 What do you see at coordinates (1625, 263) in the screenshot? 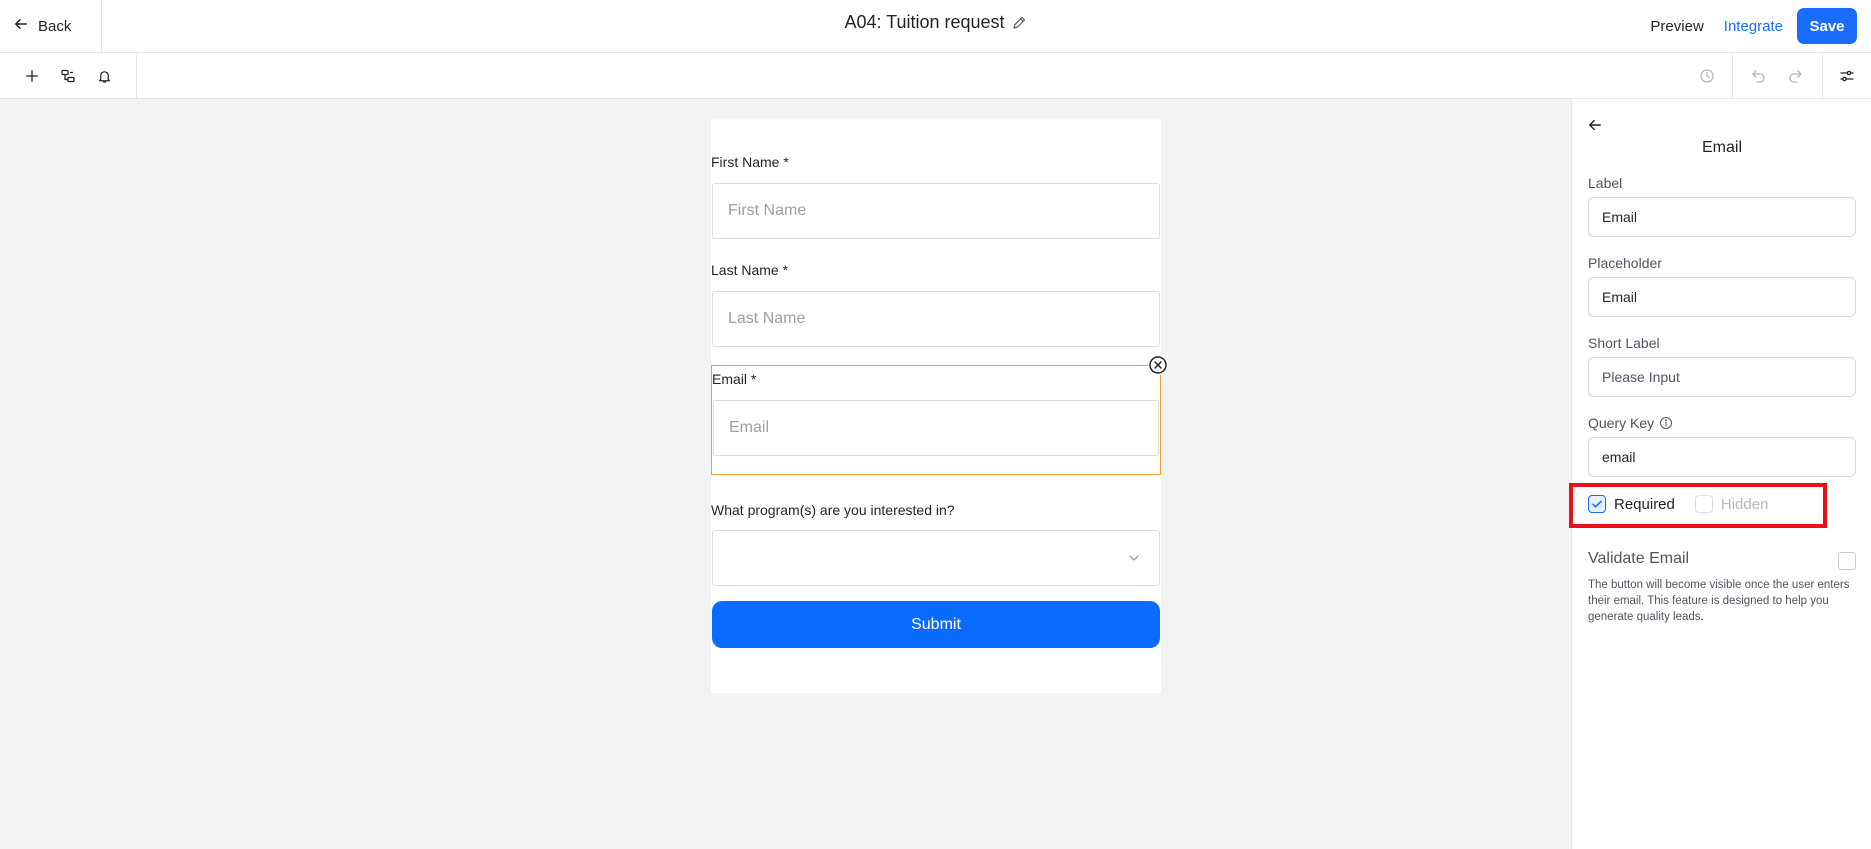
I see `placeholder-caption: Placeholder` at bounding box center [1625, 263].